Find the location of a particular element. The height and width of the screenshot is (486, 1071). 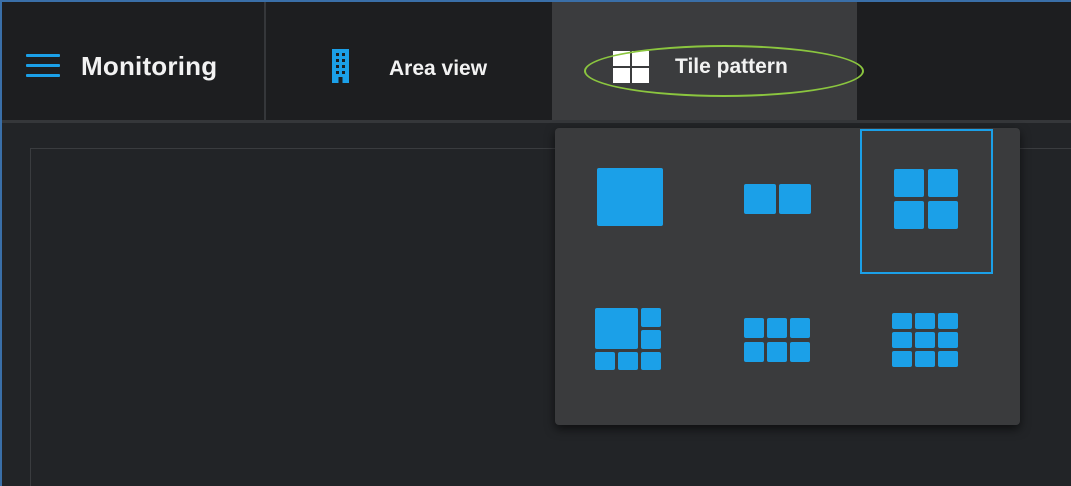

layout-3x3-icon is located at coordinates (925, 340).